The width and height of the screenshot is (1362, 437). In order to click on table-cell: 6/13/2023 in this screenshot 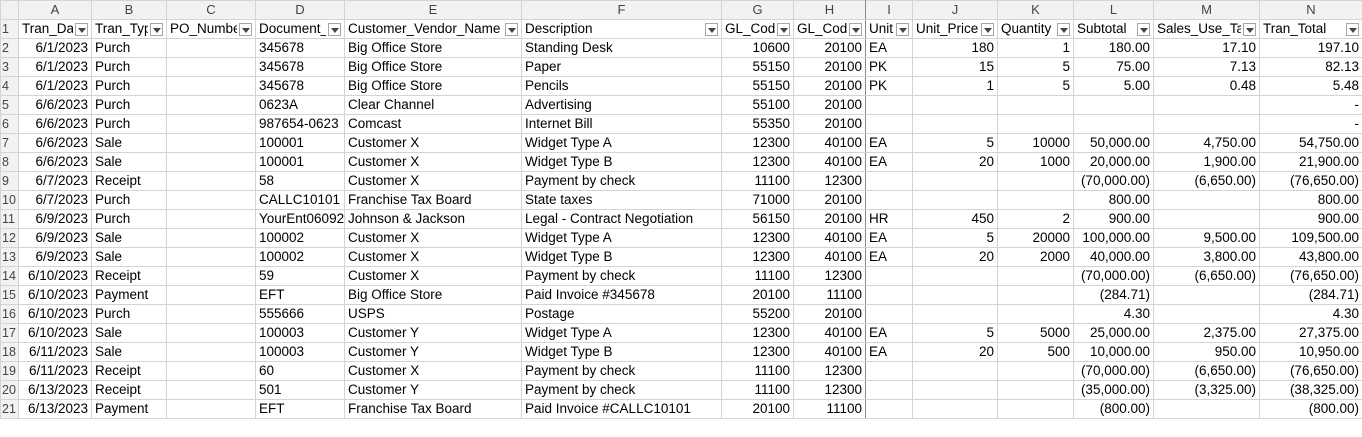, I will do `click(55, 409)`.